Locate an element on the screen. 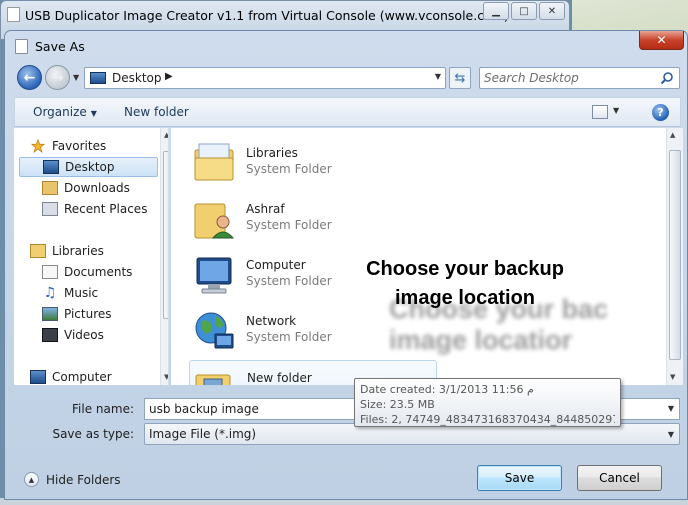  close-icon: ✕ is located at coordinates (552, 11).